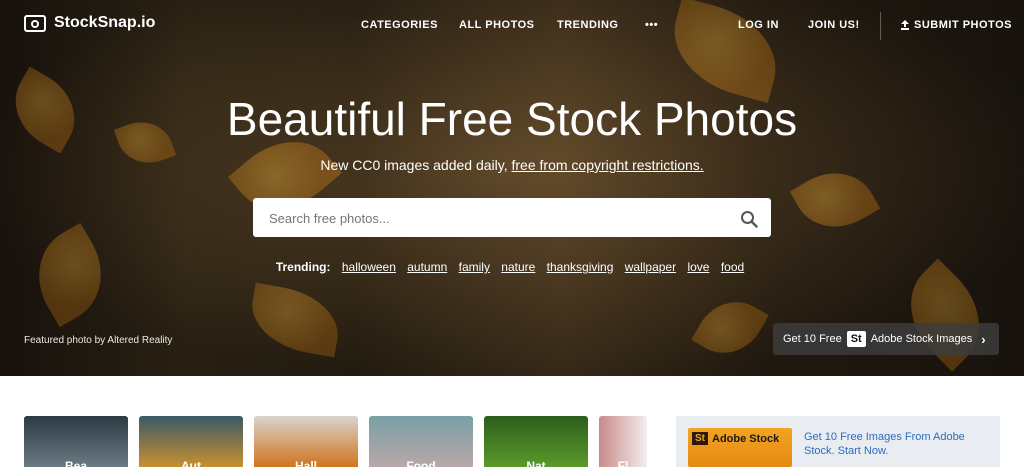  Describe the element at coordinates (905, 25) in the screenshot. I see `upload-icon` at that location.